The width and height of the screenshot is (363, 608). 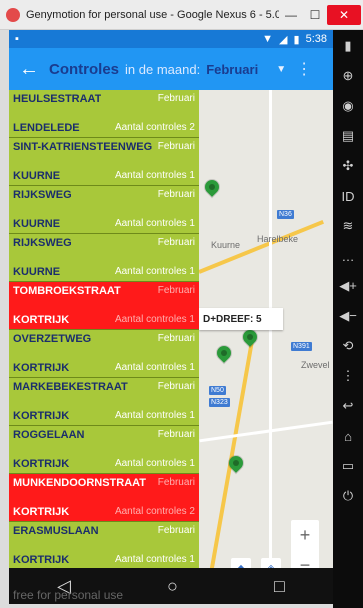 What do you see at coordinates (283, 39) in the screenshot?
I see `signal-icon: ◢` at bounding box center [283, 39].